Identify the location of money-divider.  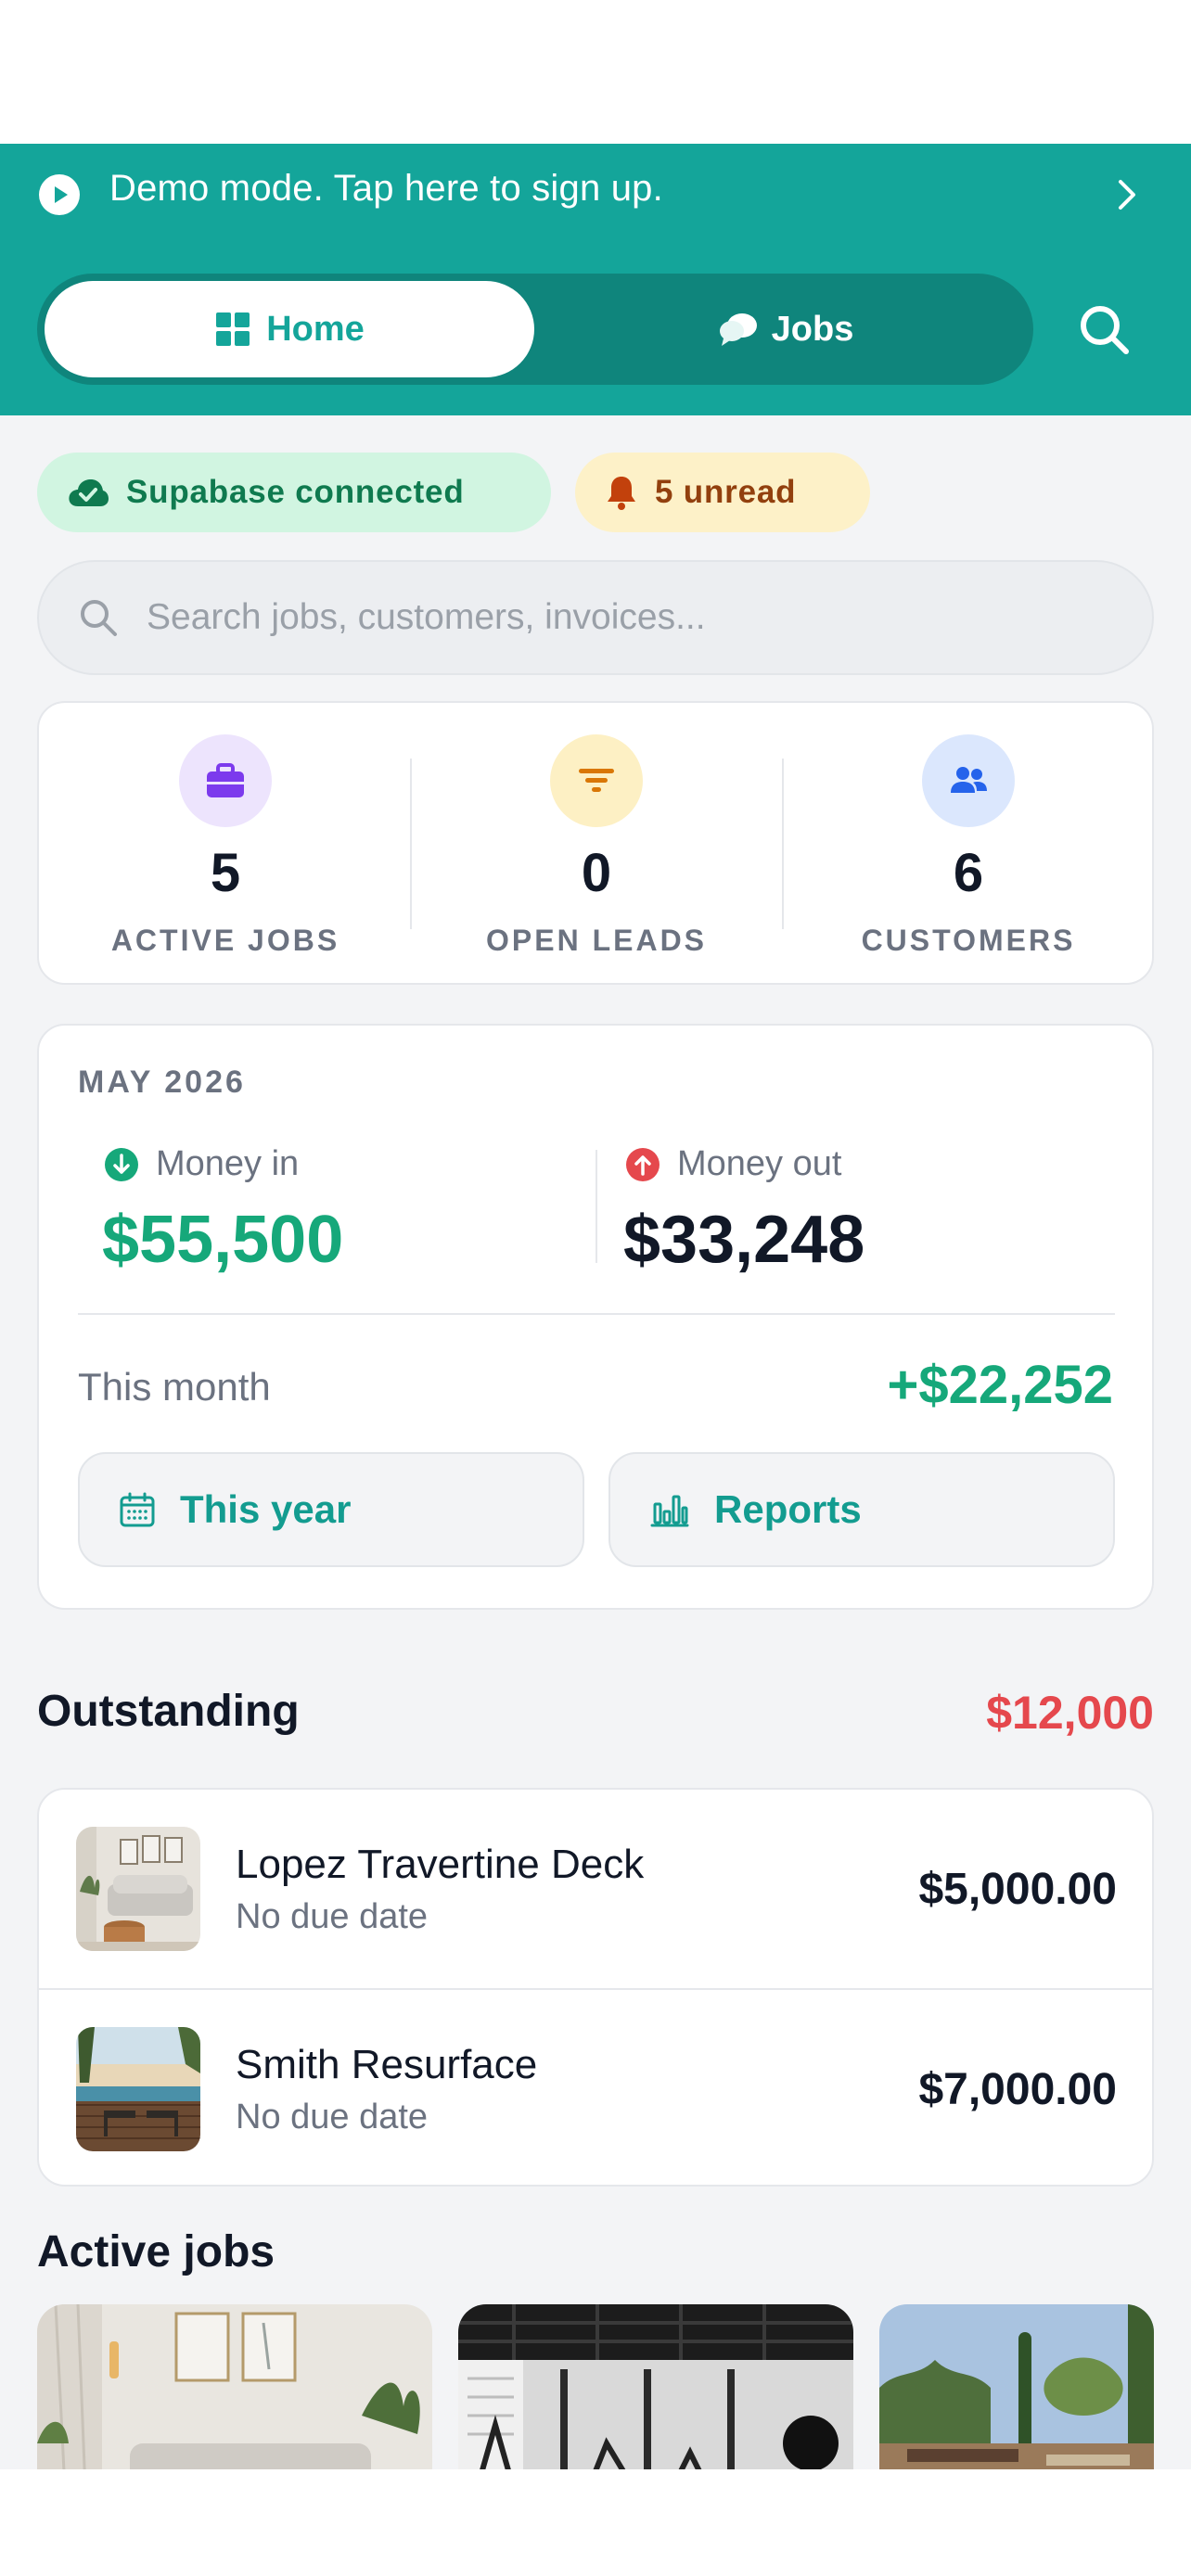
(597, 1206).